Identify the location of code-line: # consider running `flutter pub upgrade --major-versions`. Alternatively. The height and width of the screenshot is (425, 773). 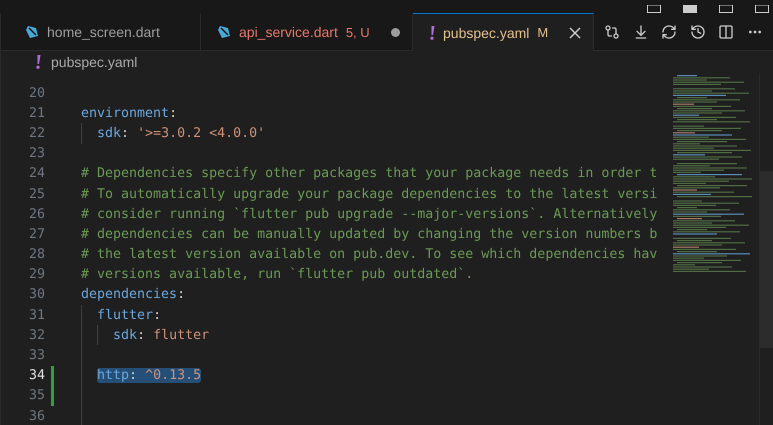
(369, 214).